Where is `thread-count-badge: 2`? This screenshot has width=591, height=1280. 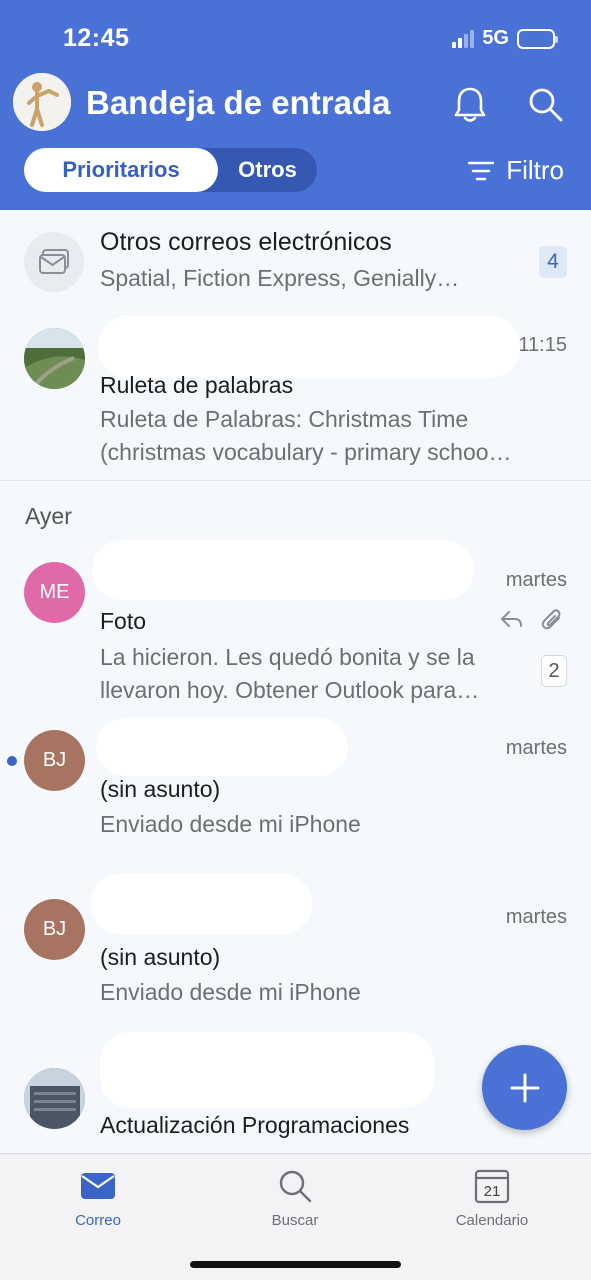 thread-count-badge: 2 is located at coordinates (554, 671).